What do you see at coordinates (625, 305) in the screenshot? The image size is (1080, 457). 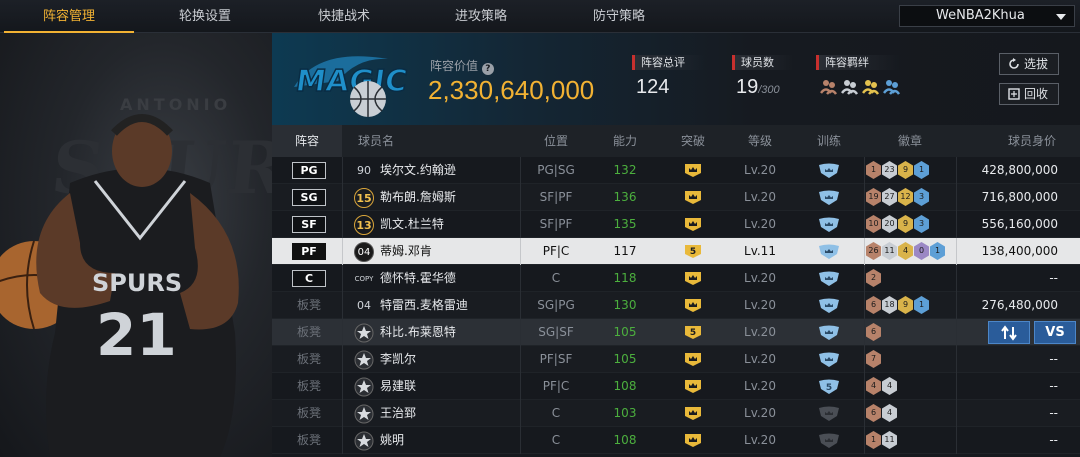 I see `player-rating: 130` at bounding box center [625, 305].